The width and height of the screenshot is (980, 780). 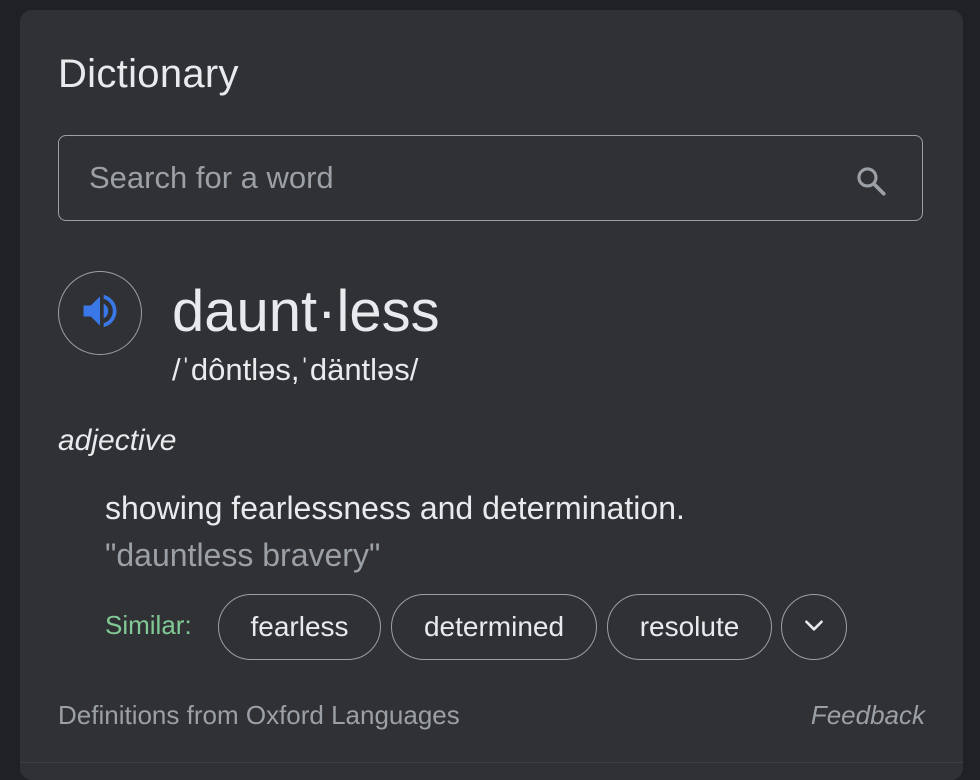 I want to click on search-input, so click(x=459, y=178).